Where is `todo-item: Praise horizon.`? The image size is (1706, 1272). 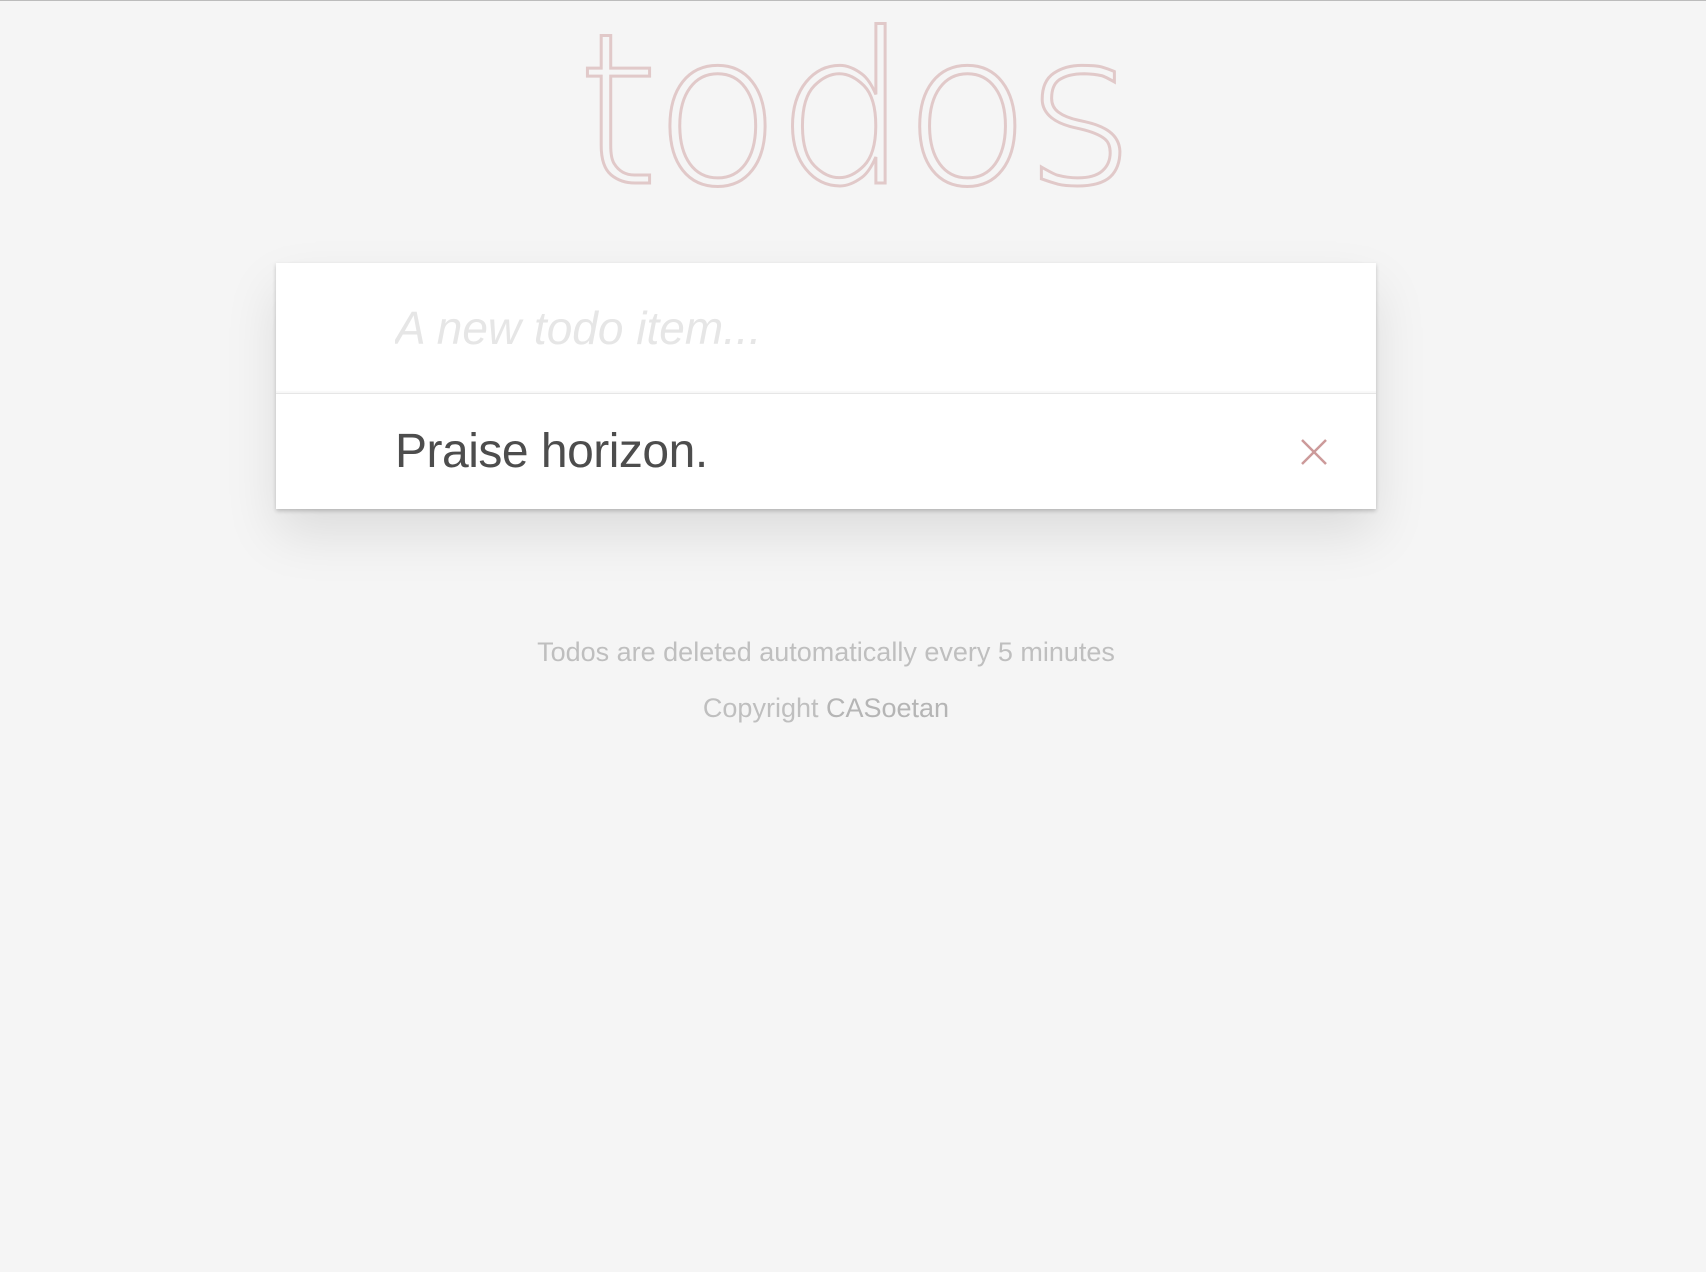 todo-item: Praise horizon. is located at coordinates (826, 451).